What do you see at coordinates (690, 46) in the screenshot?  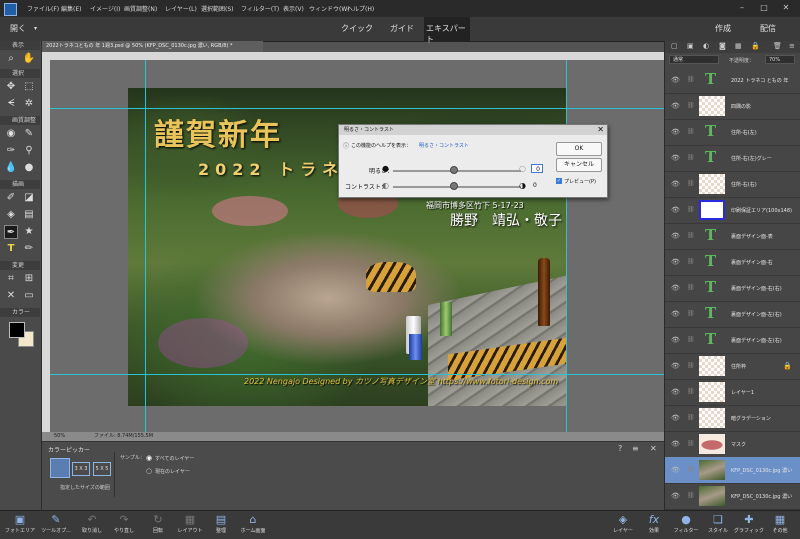 I see `new-group-icon: ▣` at bounding box center [690, 46].